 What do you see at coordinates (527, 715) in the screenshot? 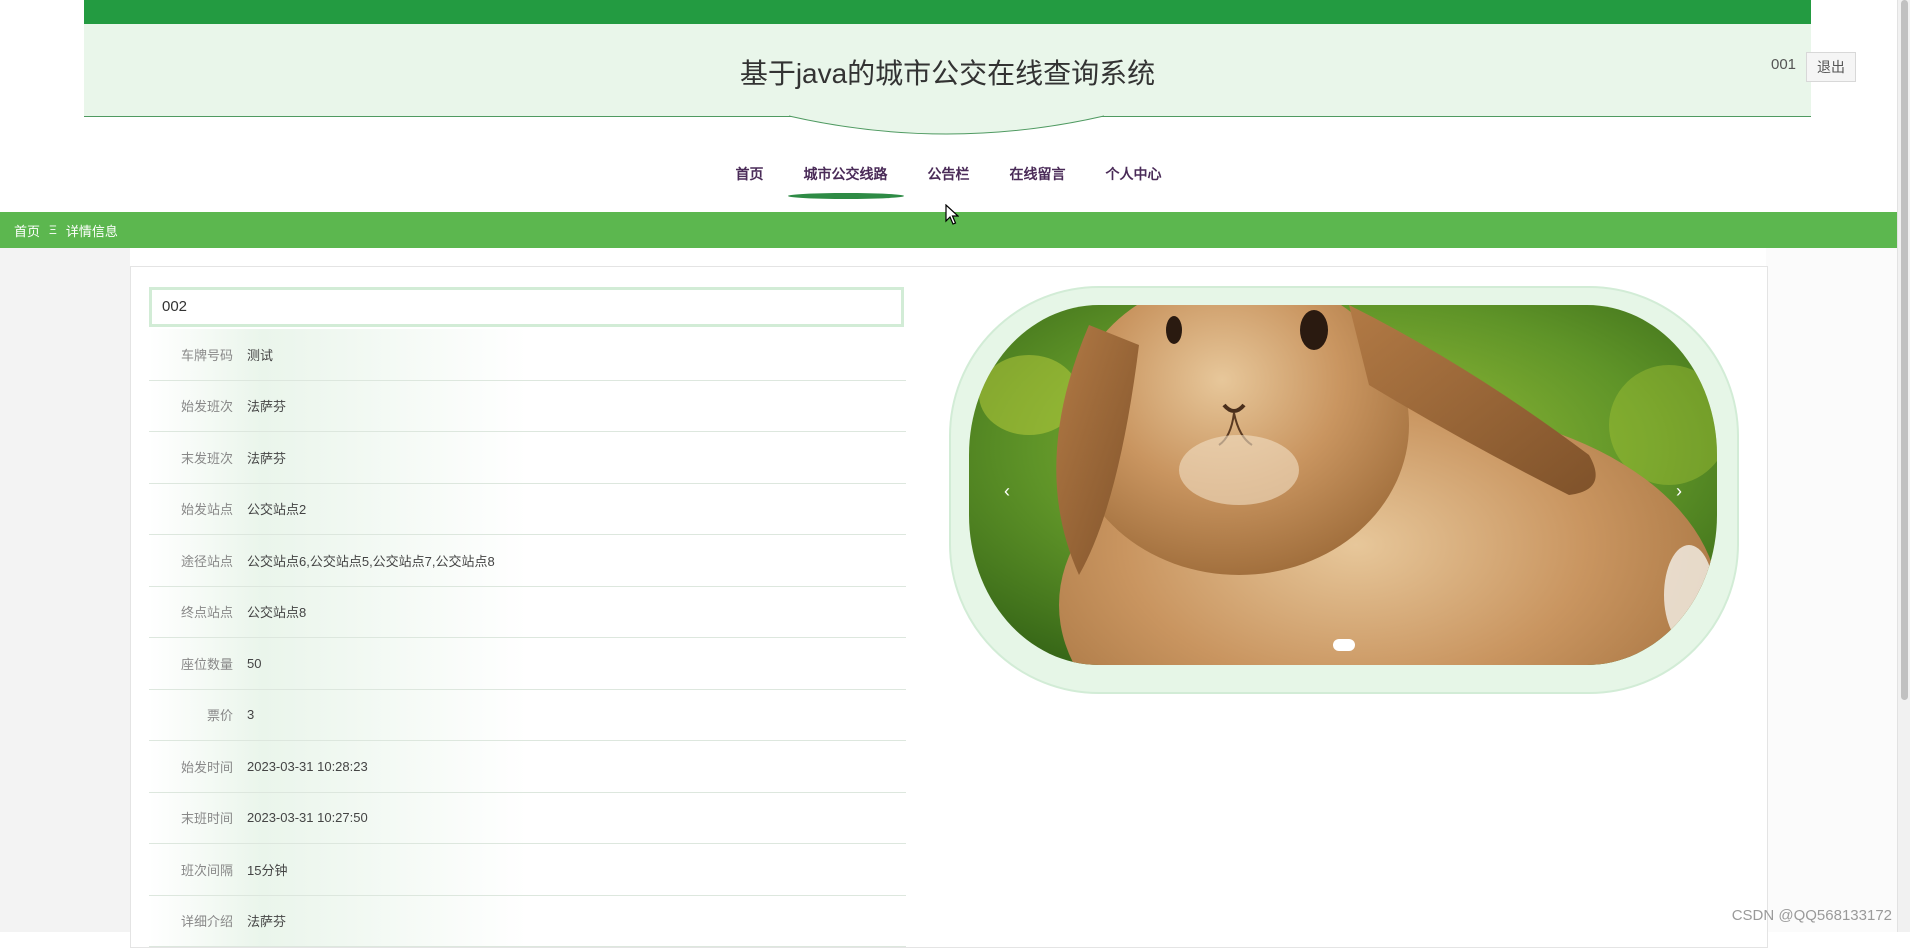
I see `detail-row-fare: 票价 3` at bounding box center [527, 715].